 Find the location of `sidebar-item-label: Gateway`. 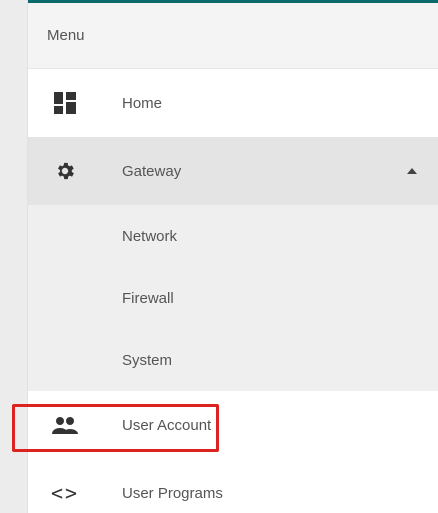

sidebar-item-label: Gateway is located at coordinates (152, 171).